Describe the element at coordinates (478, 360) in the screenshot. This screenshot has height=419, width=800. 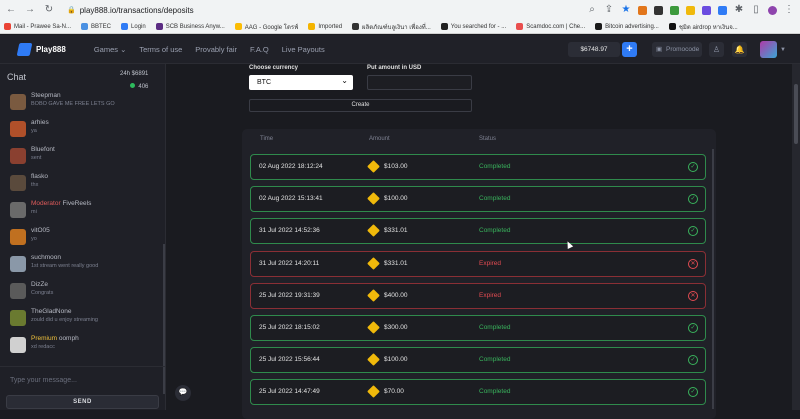
I see `transaction-row: 25 Jul 2022 15:56:44 $100.00 Completed ✓` at that location.